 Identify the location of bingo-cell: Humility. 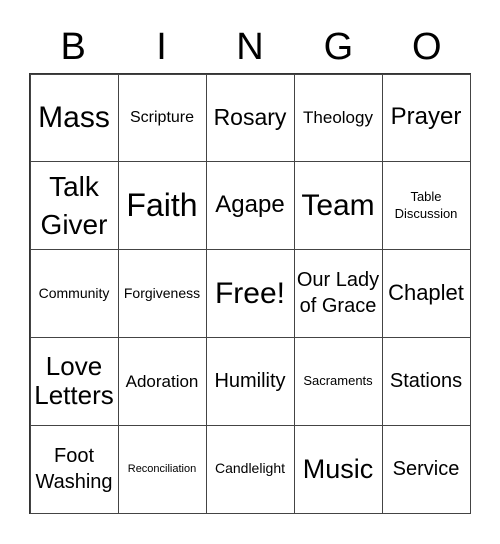
(250, 381).